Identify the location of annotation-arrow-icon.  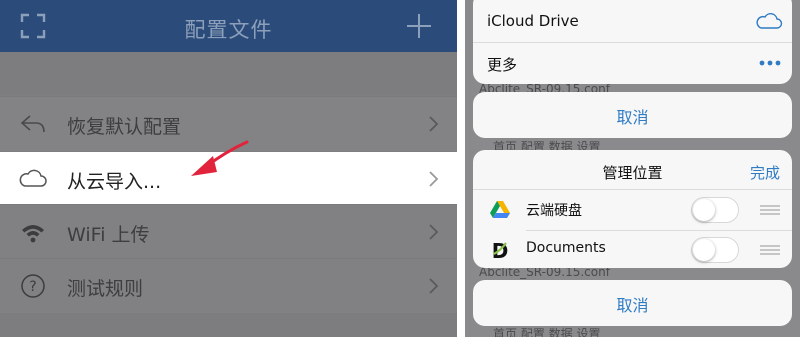
(220, 158).